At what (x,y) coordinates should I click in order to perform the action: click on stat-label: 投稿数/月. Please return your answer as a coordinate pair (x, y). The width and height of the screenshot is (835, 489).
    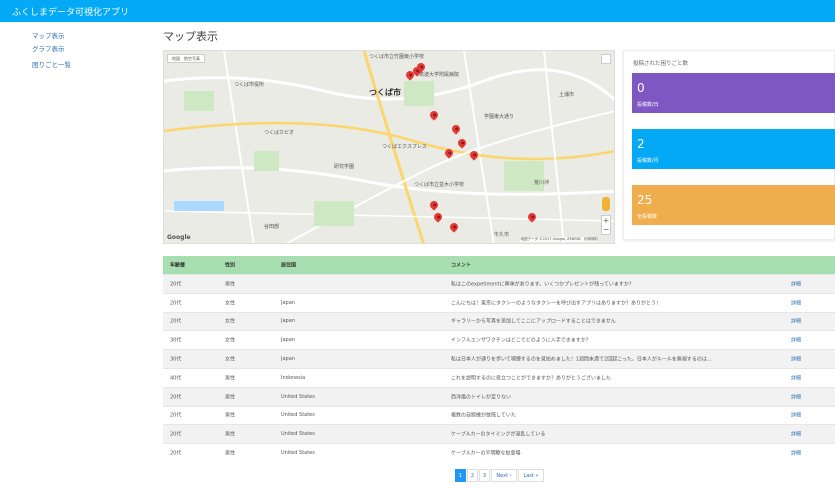
    Looking at the image, I should click on (648, 161).